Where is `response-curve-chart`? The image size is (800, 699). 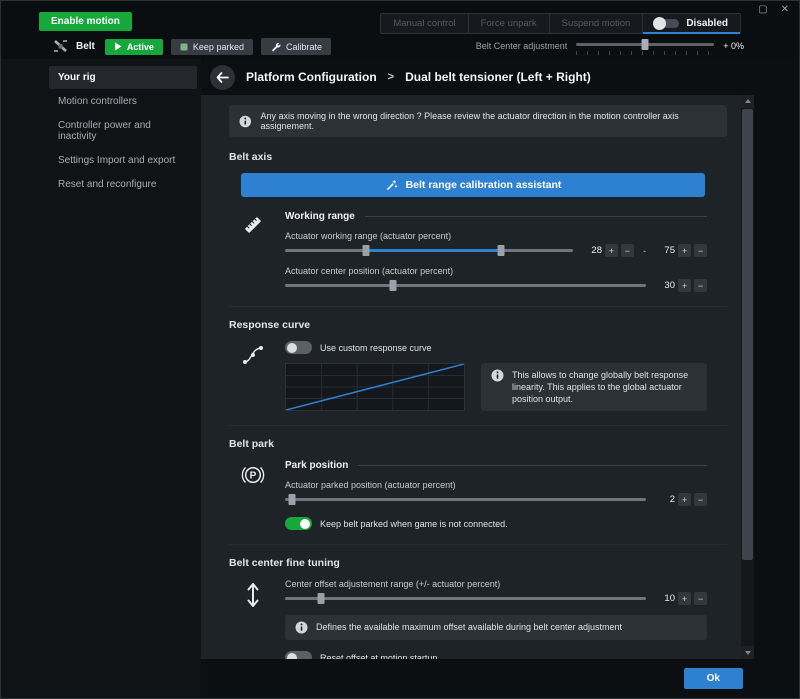 response-curve-chart is located at coordinates (375, 387).